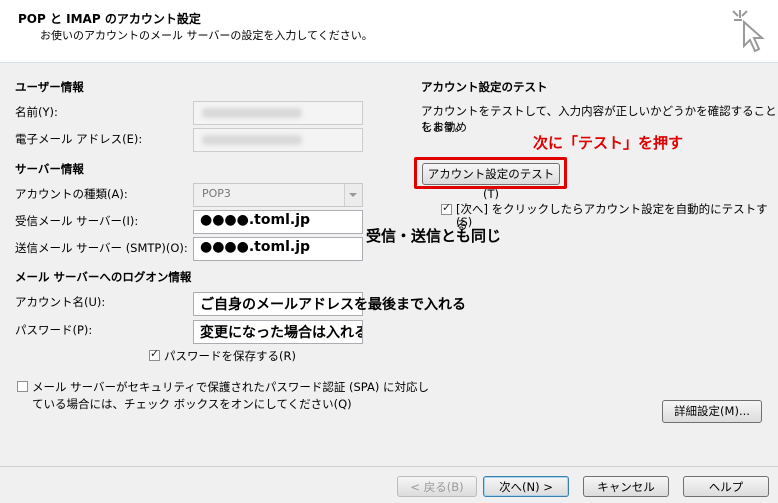  I want to click on auto-test-label-line2: (S), so click(464, 222).